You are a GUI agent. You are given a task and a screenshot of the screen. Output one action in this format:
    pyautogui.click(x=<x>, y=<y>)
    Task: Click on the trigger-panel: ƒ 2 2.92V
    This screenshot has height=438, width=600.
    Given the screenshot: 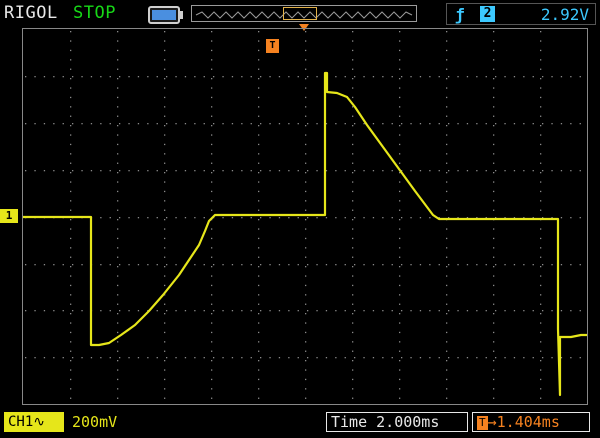 What is the action you would take?
    pyautogui.click(x=521, y=14)
    